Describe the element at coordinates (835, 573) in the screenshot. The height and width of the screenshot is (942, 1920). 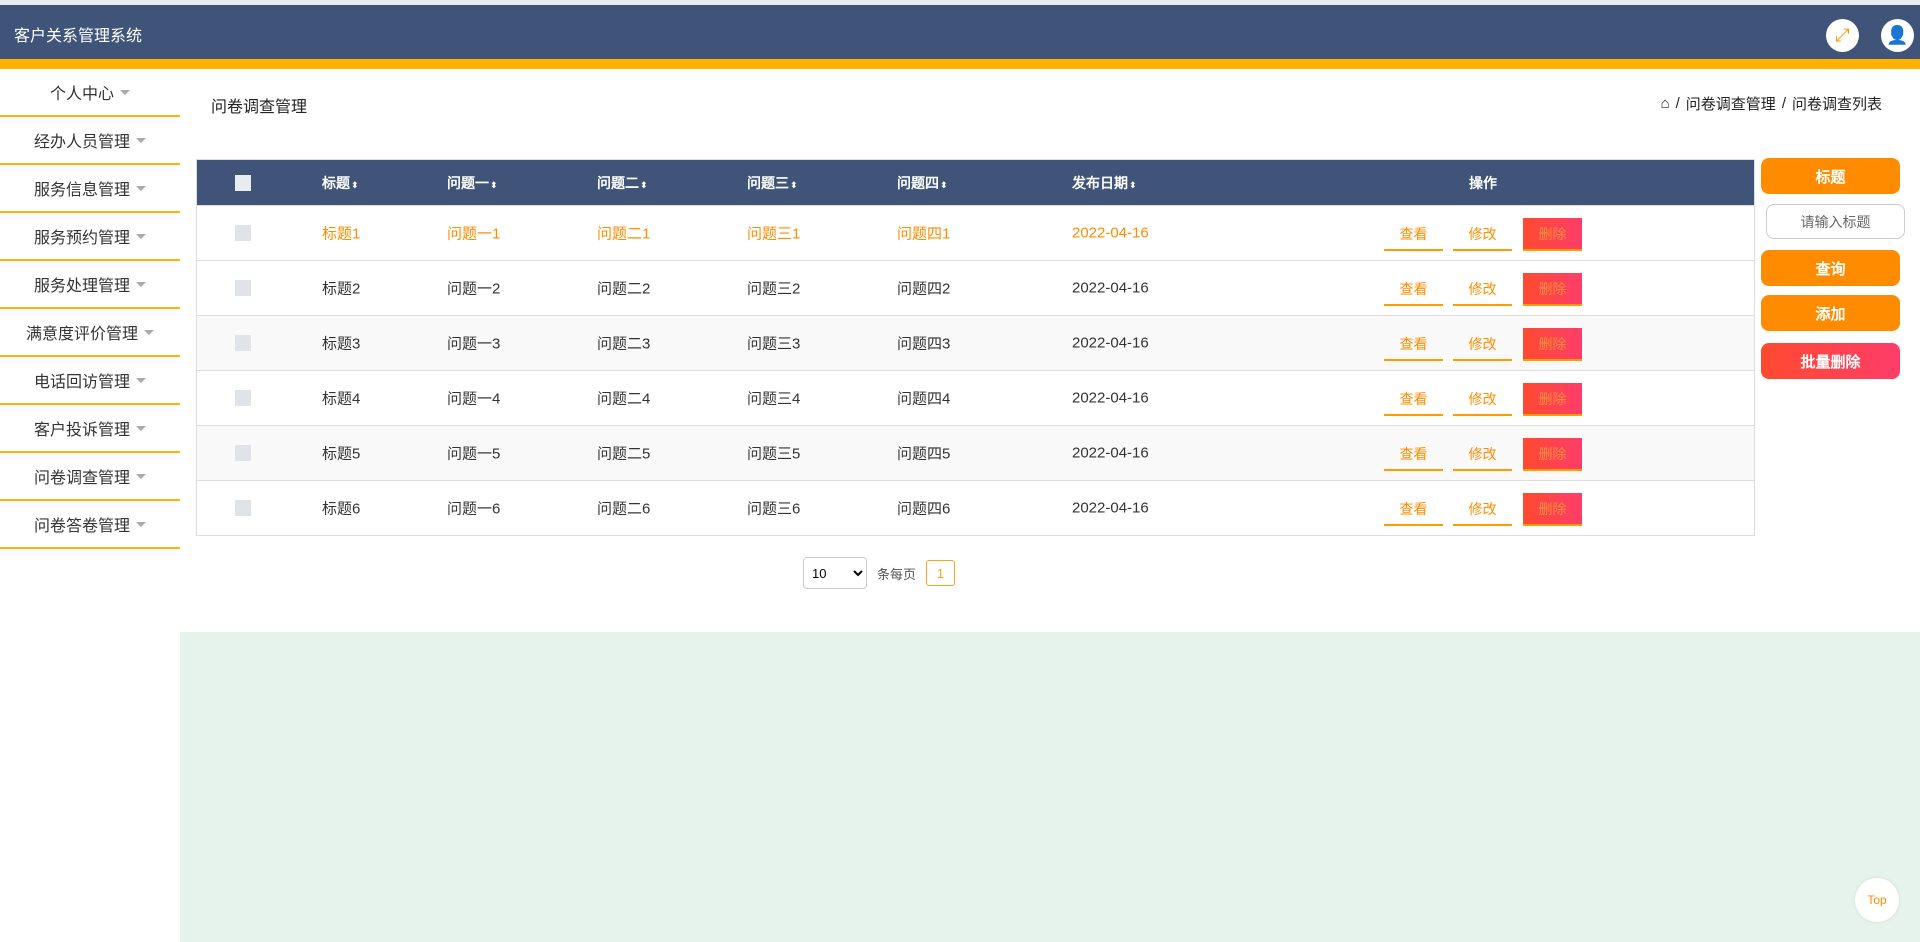
I see `page-size-select: 10` at that location.